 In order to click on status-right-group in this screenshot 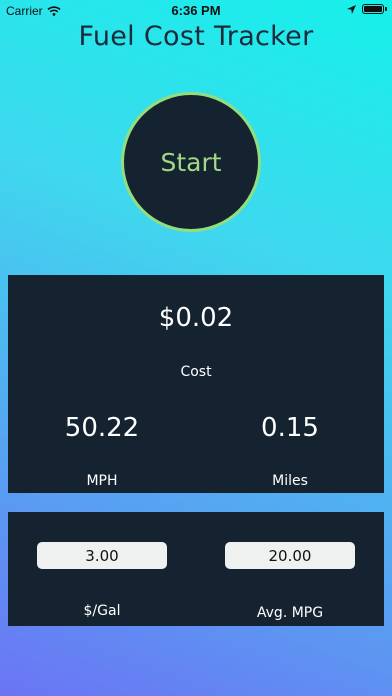, I will do `click(367, 9)`.